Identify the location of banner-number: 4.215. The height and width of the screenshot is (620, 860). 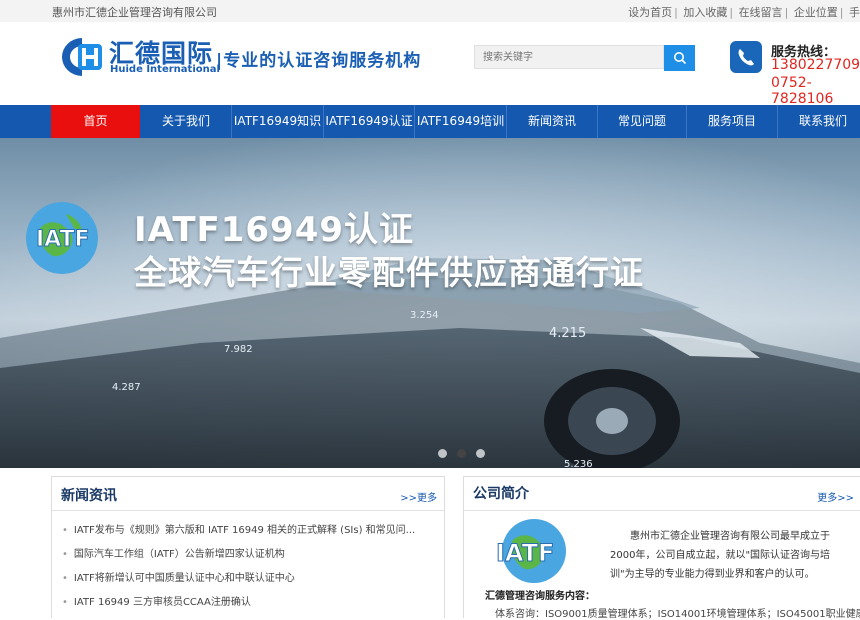
(568, 333).